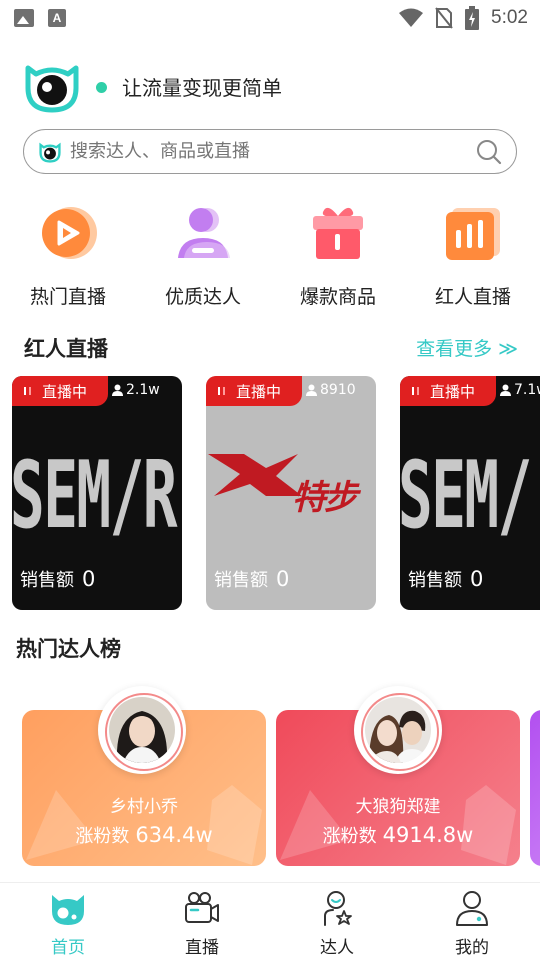 The height and width of the screenshot is (960, 540). Describe the element at coordinates (270, 18) in the screenshot. I see `status-bar: A 5:02` at that location.